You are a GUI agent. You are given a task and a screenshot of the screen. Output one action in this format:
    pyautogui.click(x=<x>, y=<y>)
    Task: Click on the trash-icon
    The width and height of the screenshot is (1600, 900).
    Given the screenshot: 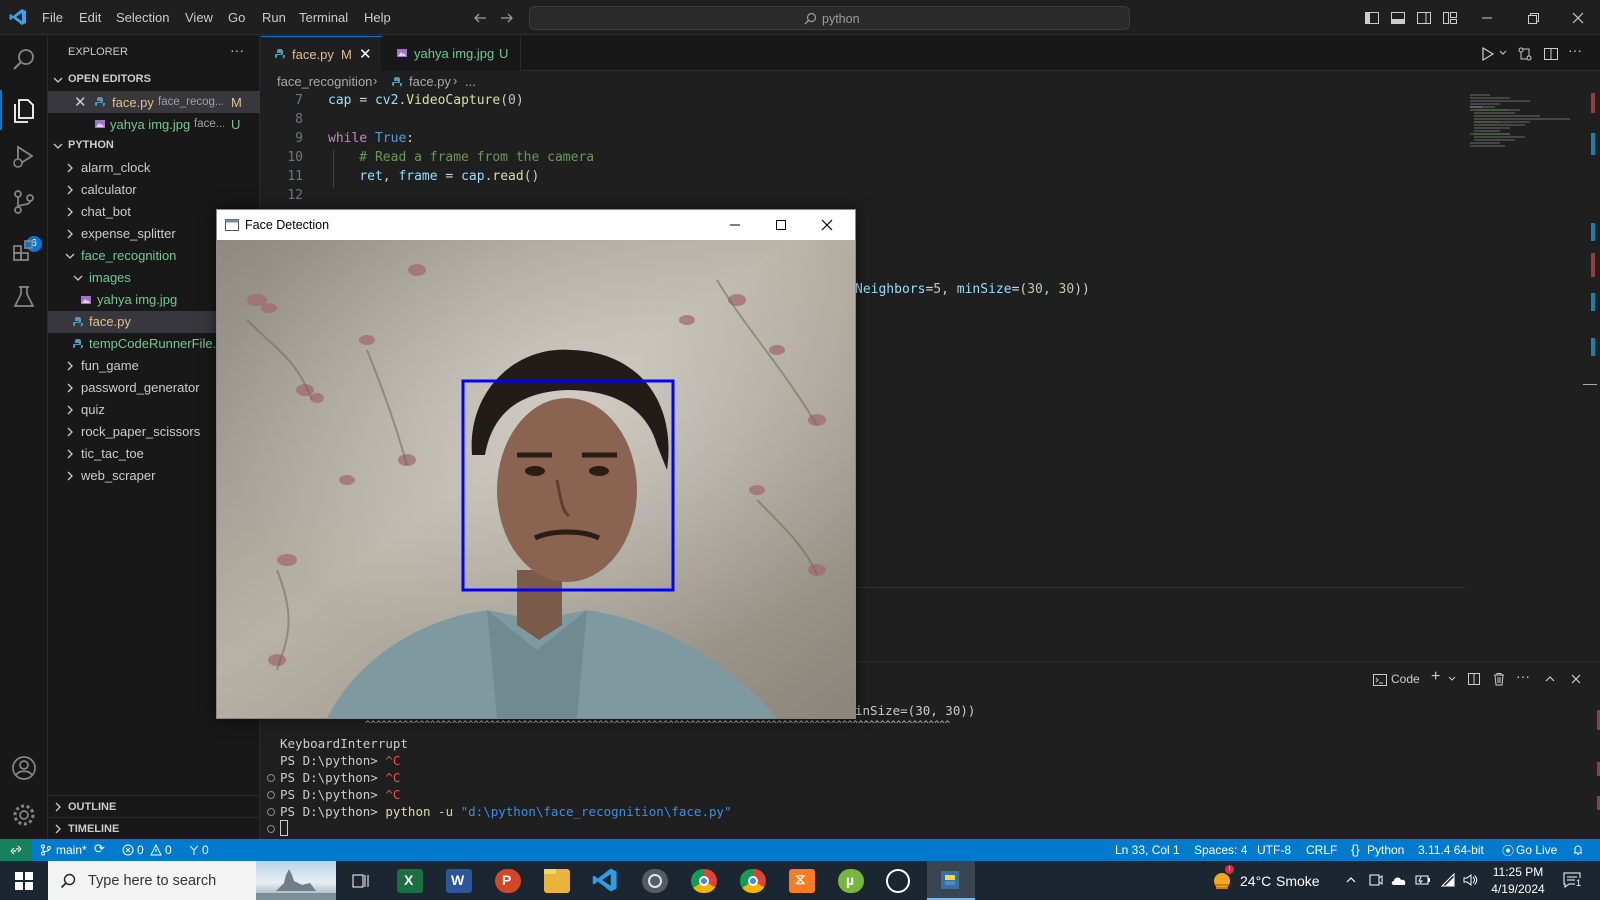 What is the action you would take?
    pyautogui.click(x=1499, y=679)
    